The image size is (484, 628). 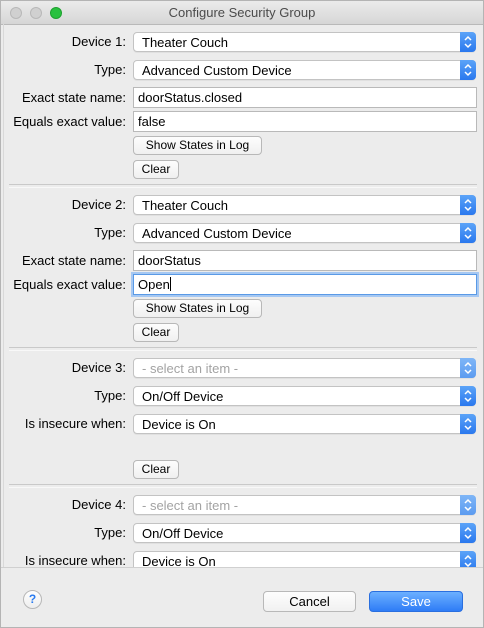 I want to click on type-1-label: Type:, so click(x=110, y=69).